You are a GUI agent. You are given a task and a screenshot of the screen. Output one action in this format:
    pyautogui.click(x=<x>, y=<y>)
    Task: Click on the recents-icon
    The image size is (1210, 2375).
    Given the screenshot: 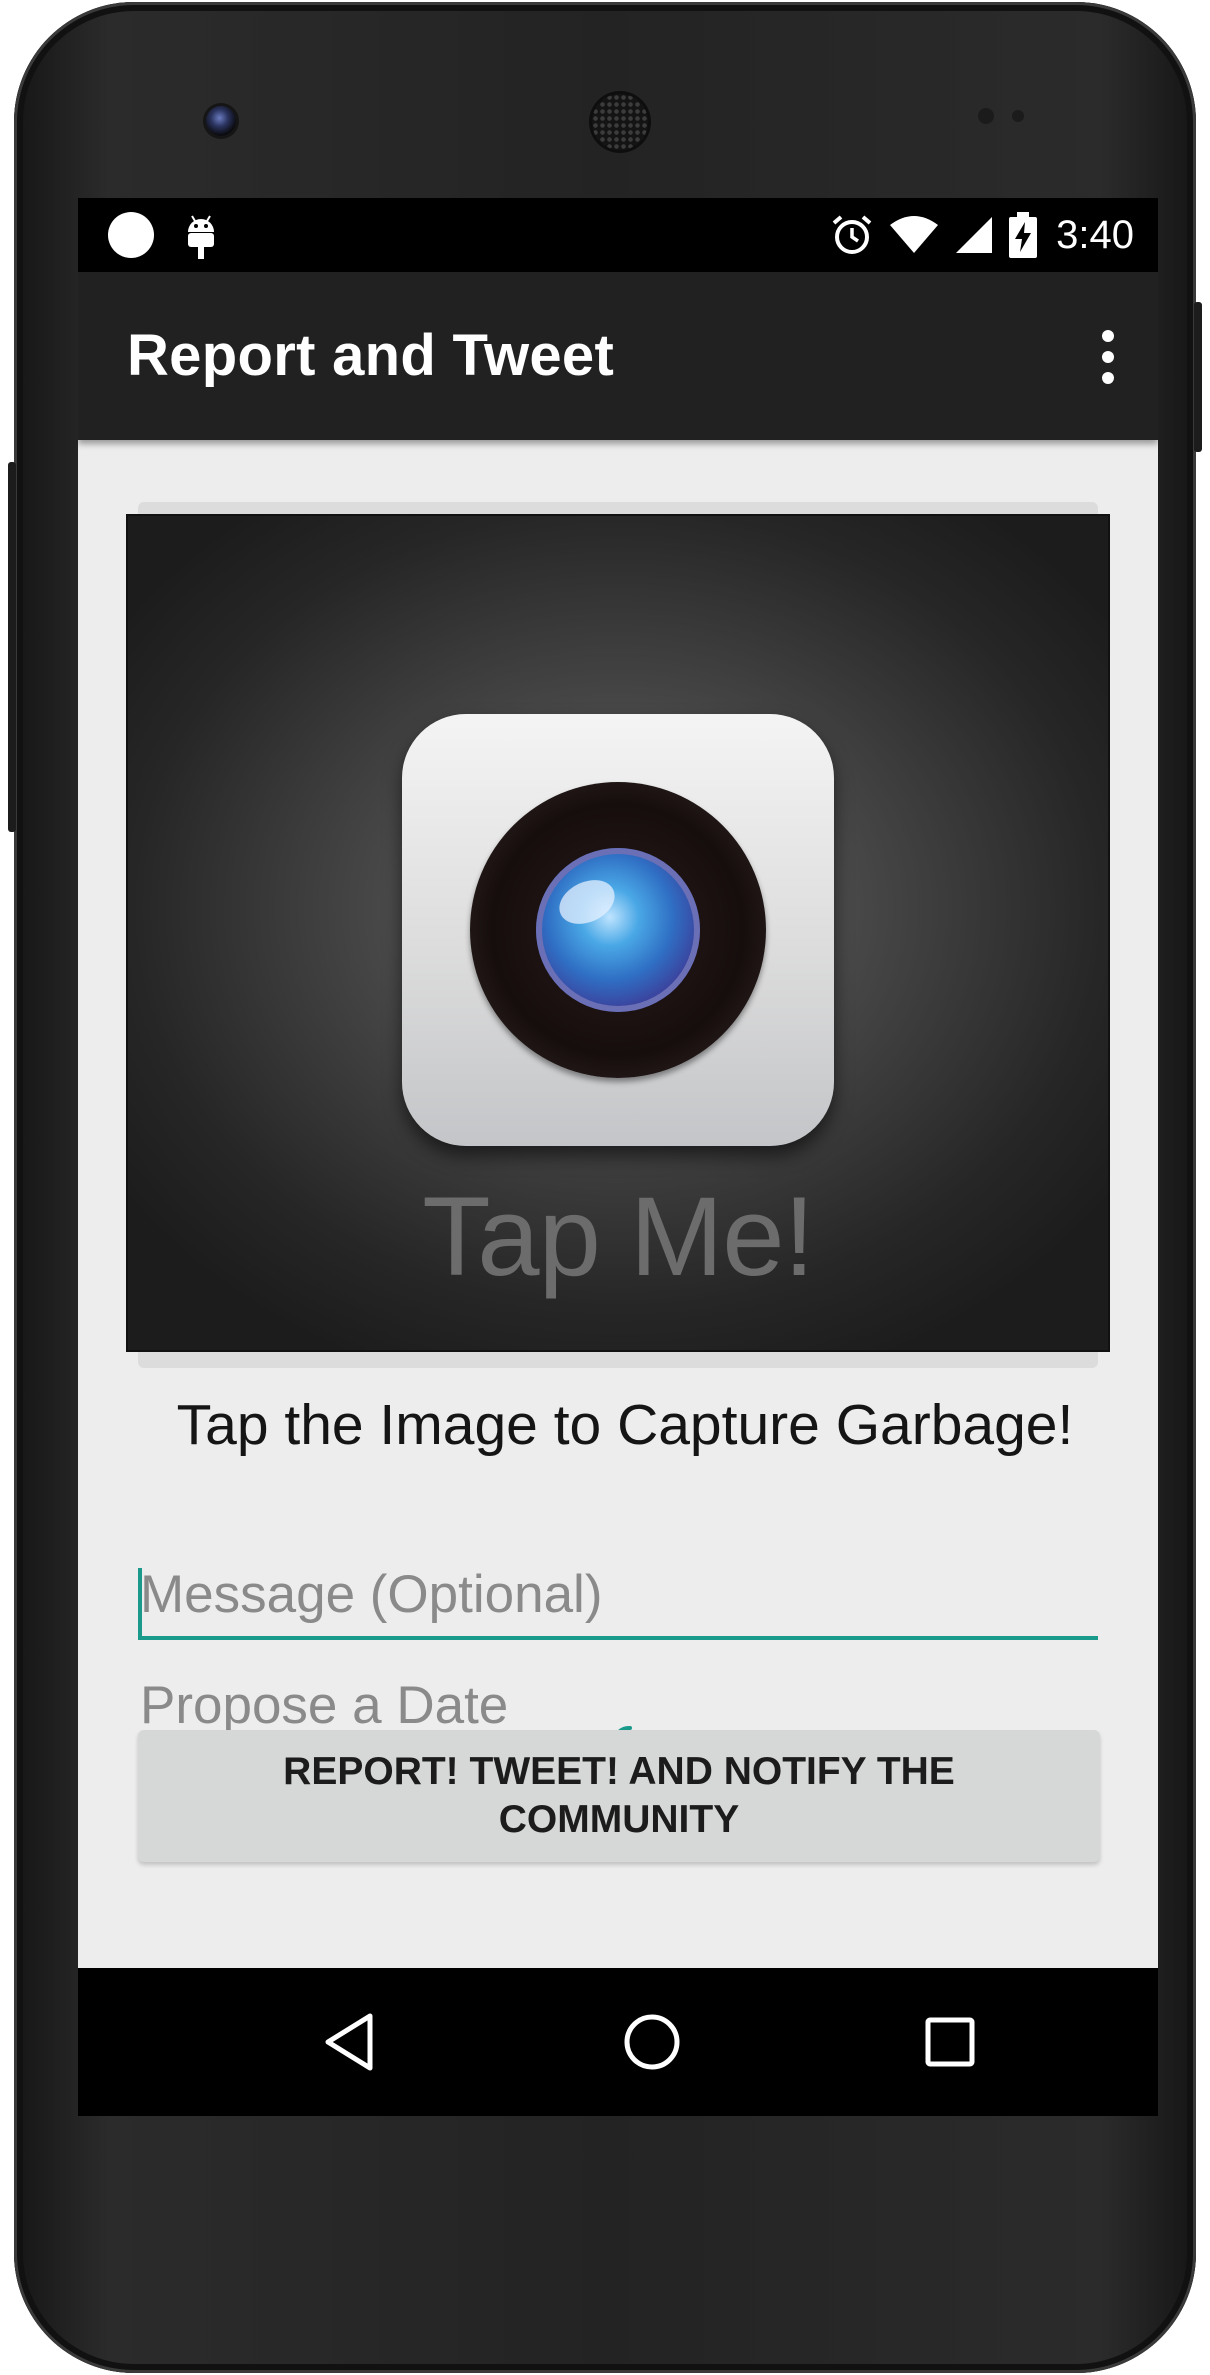 What is the action you would take?
    pyautogui.click(x=950, y=2042)
    